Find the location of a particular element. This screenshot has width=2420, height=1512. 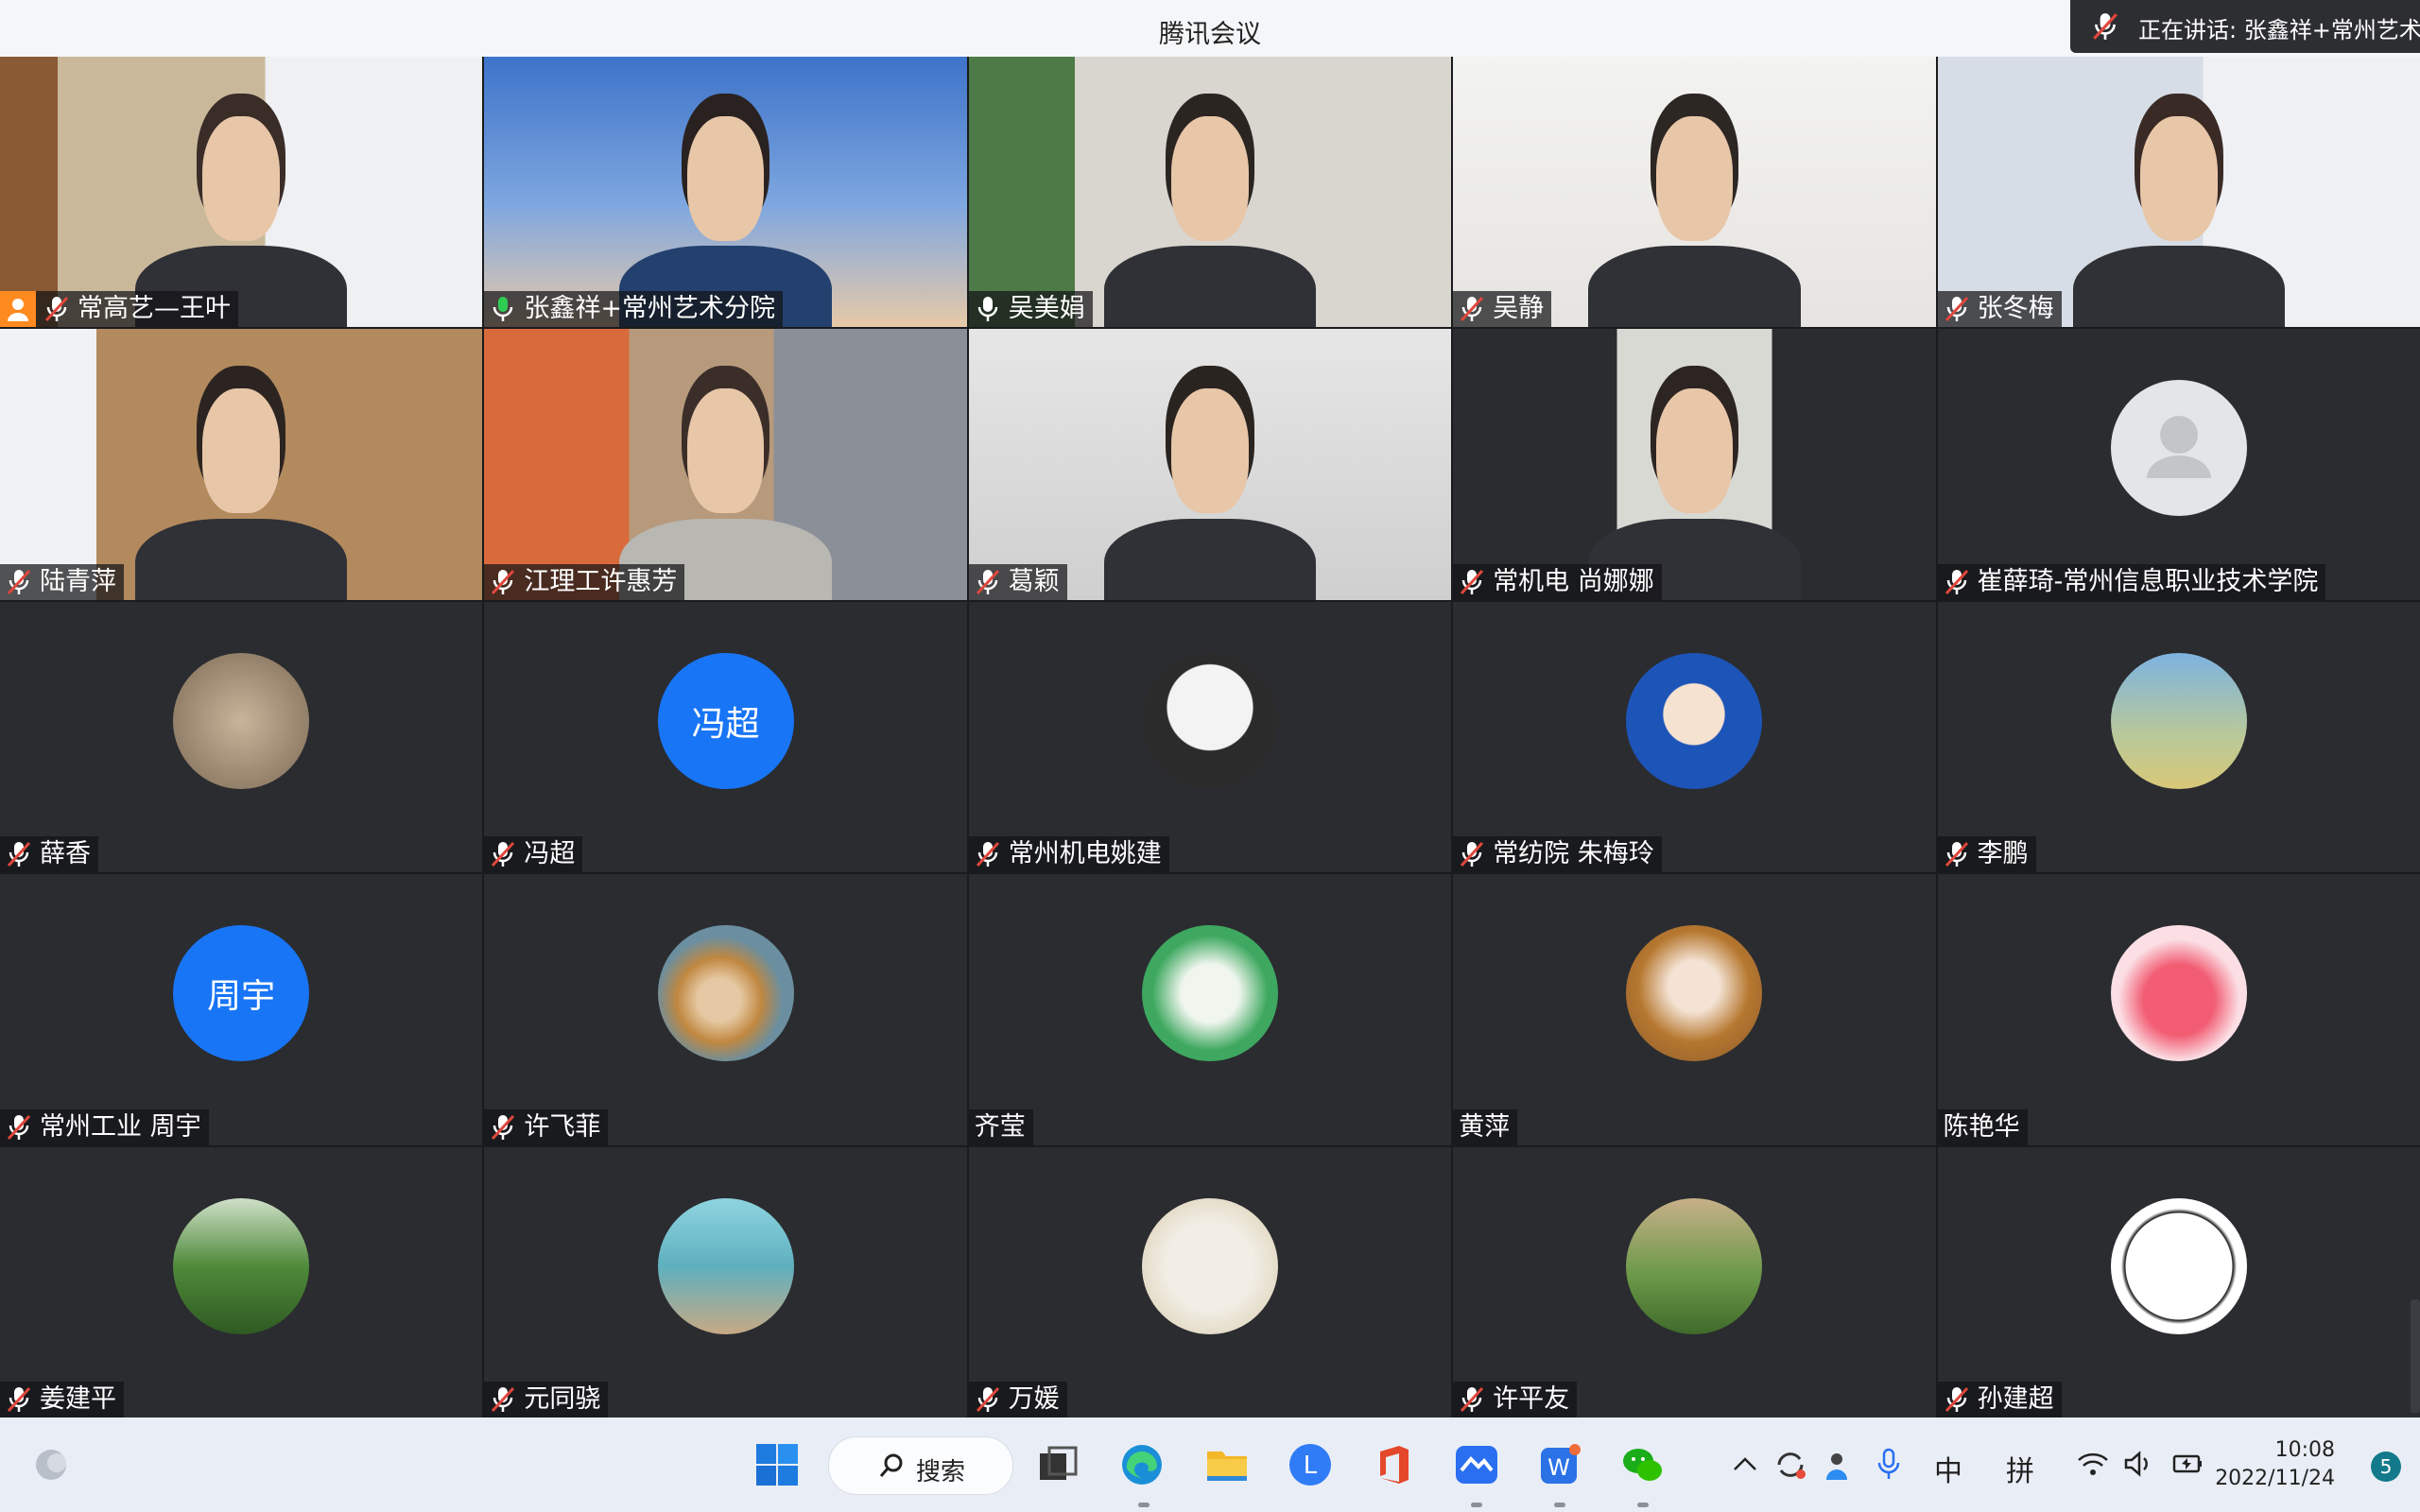

participant-name: 姜建平 is located at coordinates (78, 1398).